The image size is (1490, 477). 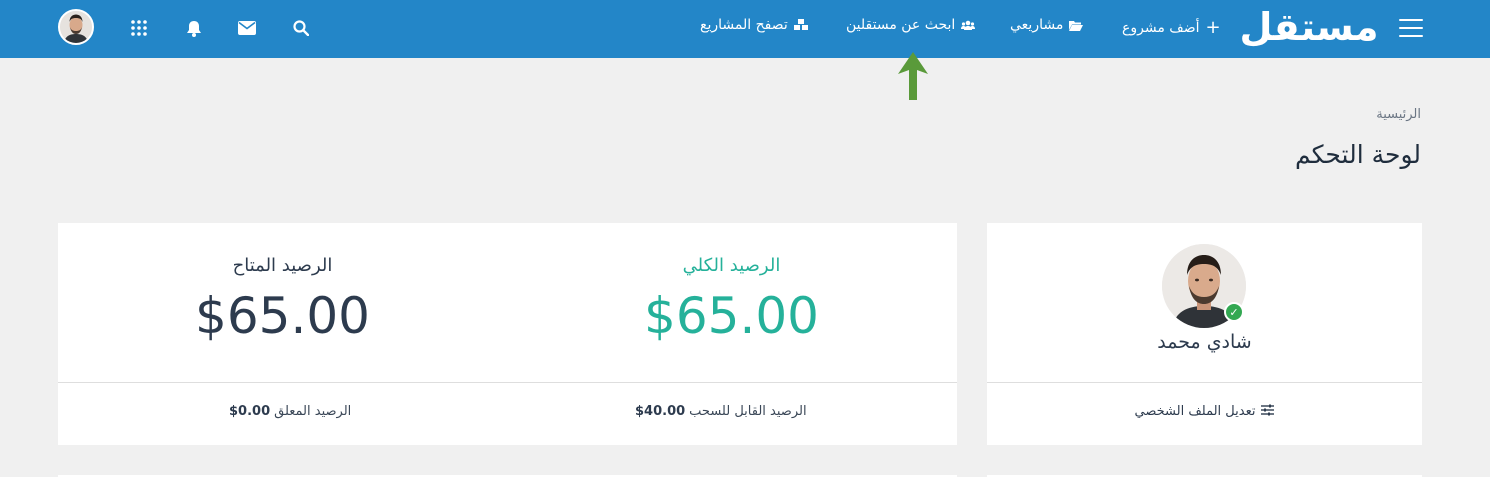 What do you see at coordinates (731, 265) in the screenshot?
I see `total-balance-label: الرصيد الكلي` at bounding box center [731, 265].